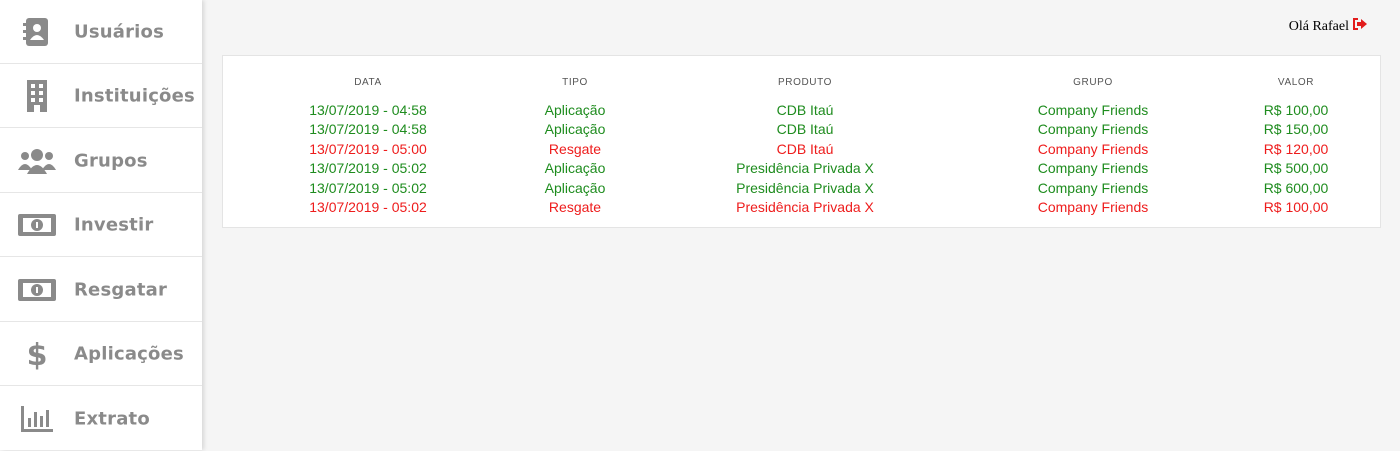 The height and width of the screenshot is (451, 1400). Describe the element at coordinates (1360, 26) in the screenshot. I see `sign-out-icon` at that location.